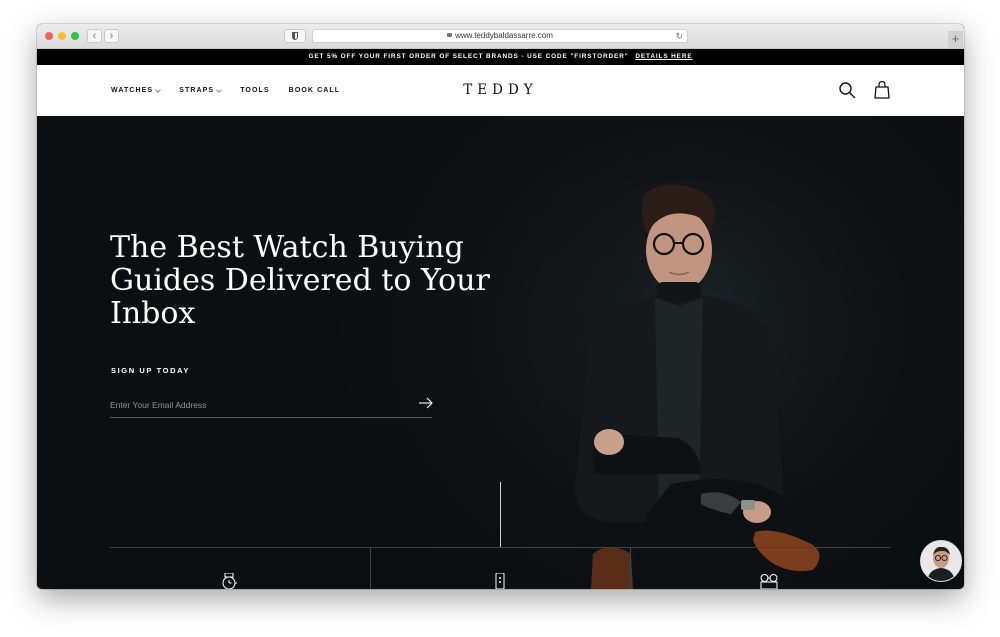  I want to click on site-logo: TEDDY, so click(500, 90).